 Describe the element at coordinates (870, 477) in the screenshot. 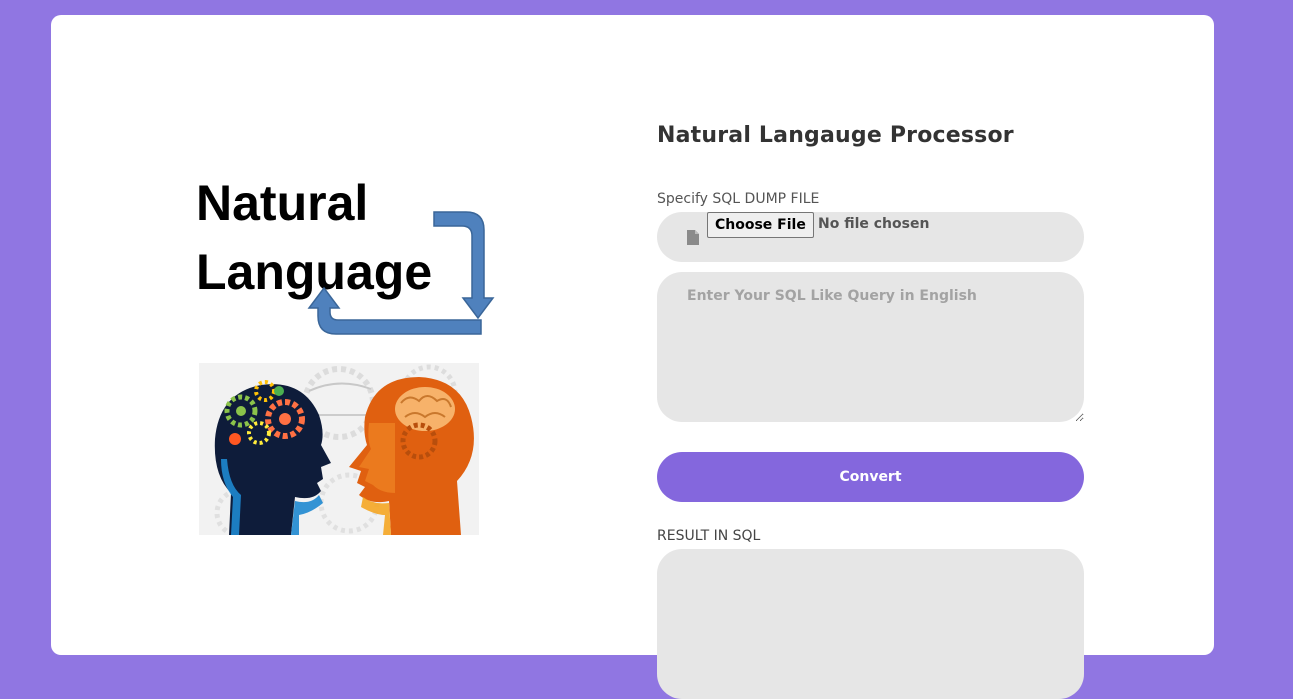

I see `convert-button: Convert` at that location.